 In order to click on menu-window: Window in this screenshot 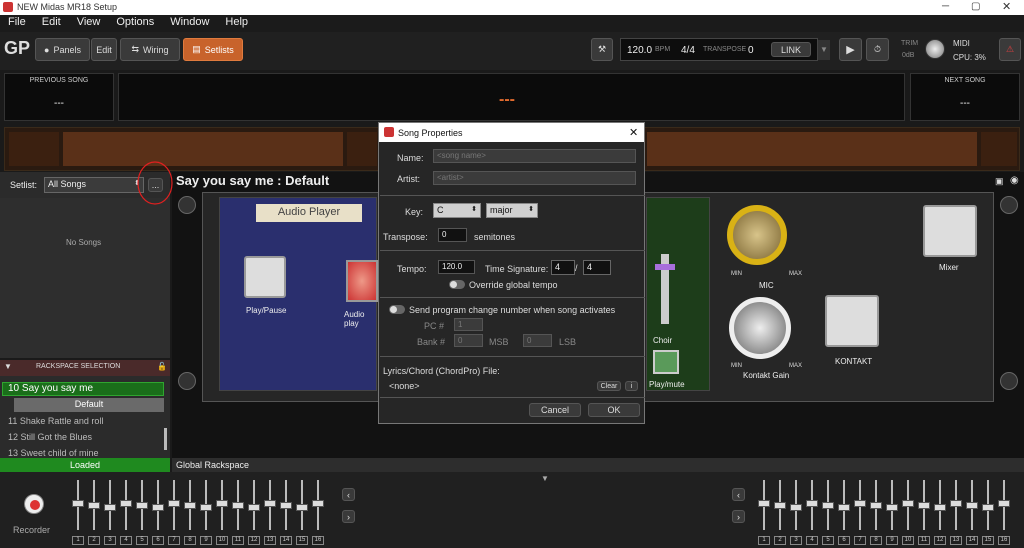, I will do `click(189, 22)`.